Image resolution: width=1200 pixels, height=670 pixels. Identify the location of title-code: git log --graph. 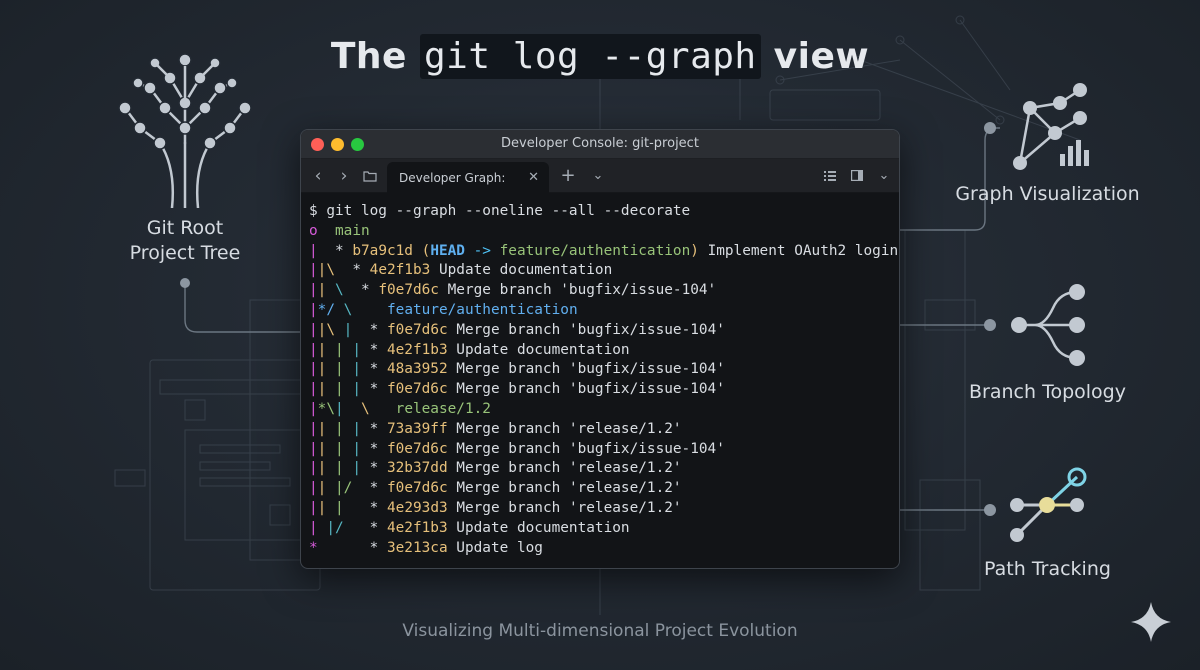
(590, 56).